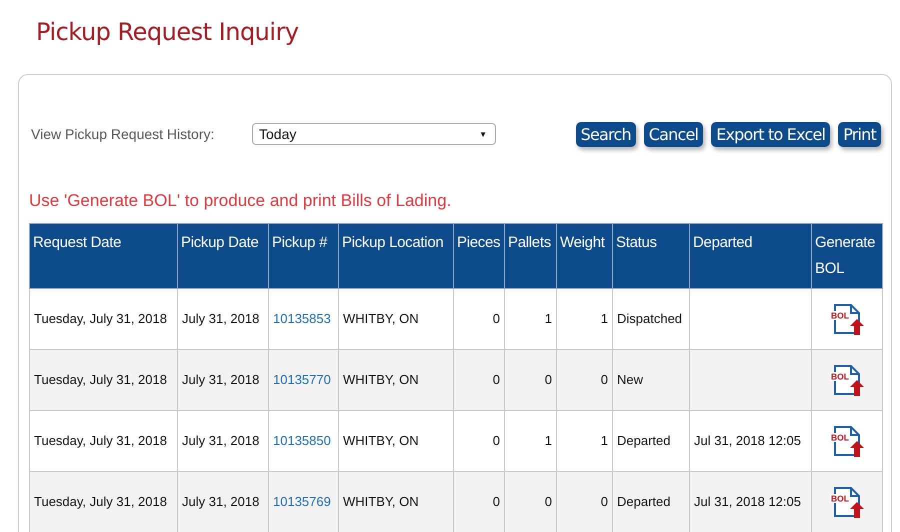 Image resolution: width=900 pixels, height=532 pixels. I want to click on column-header: Departed, so click(751, 256).